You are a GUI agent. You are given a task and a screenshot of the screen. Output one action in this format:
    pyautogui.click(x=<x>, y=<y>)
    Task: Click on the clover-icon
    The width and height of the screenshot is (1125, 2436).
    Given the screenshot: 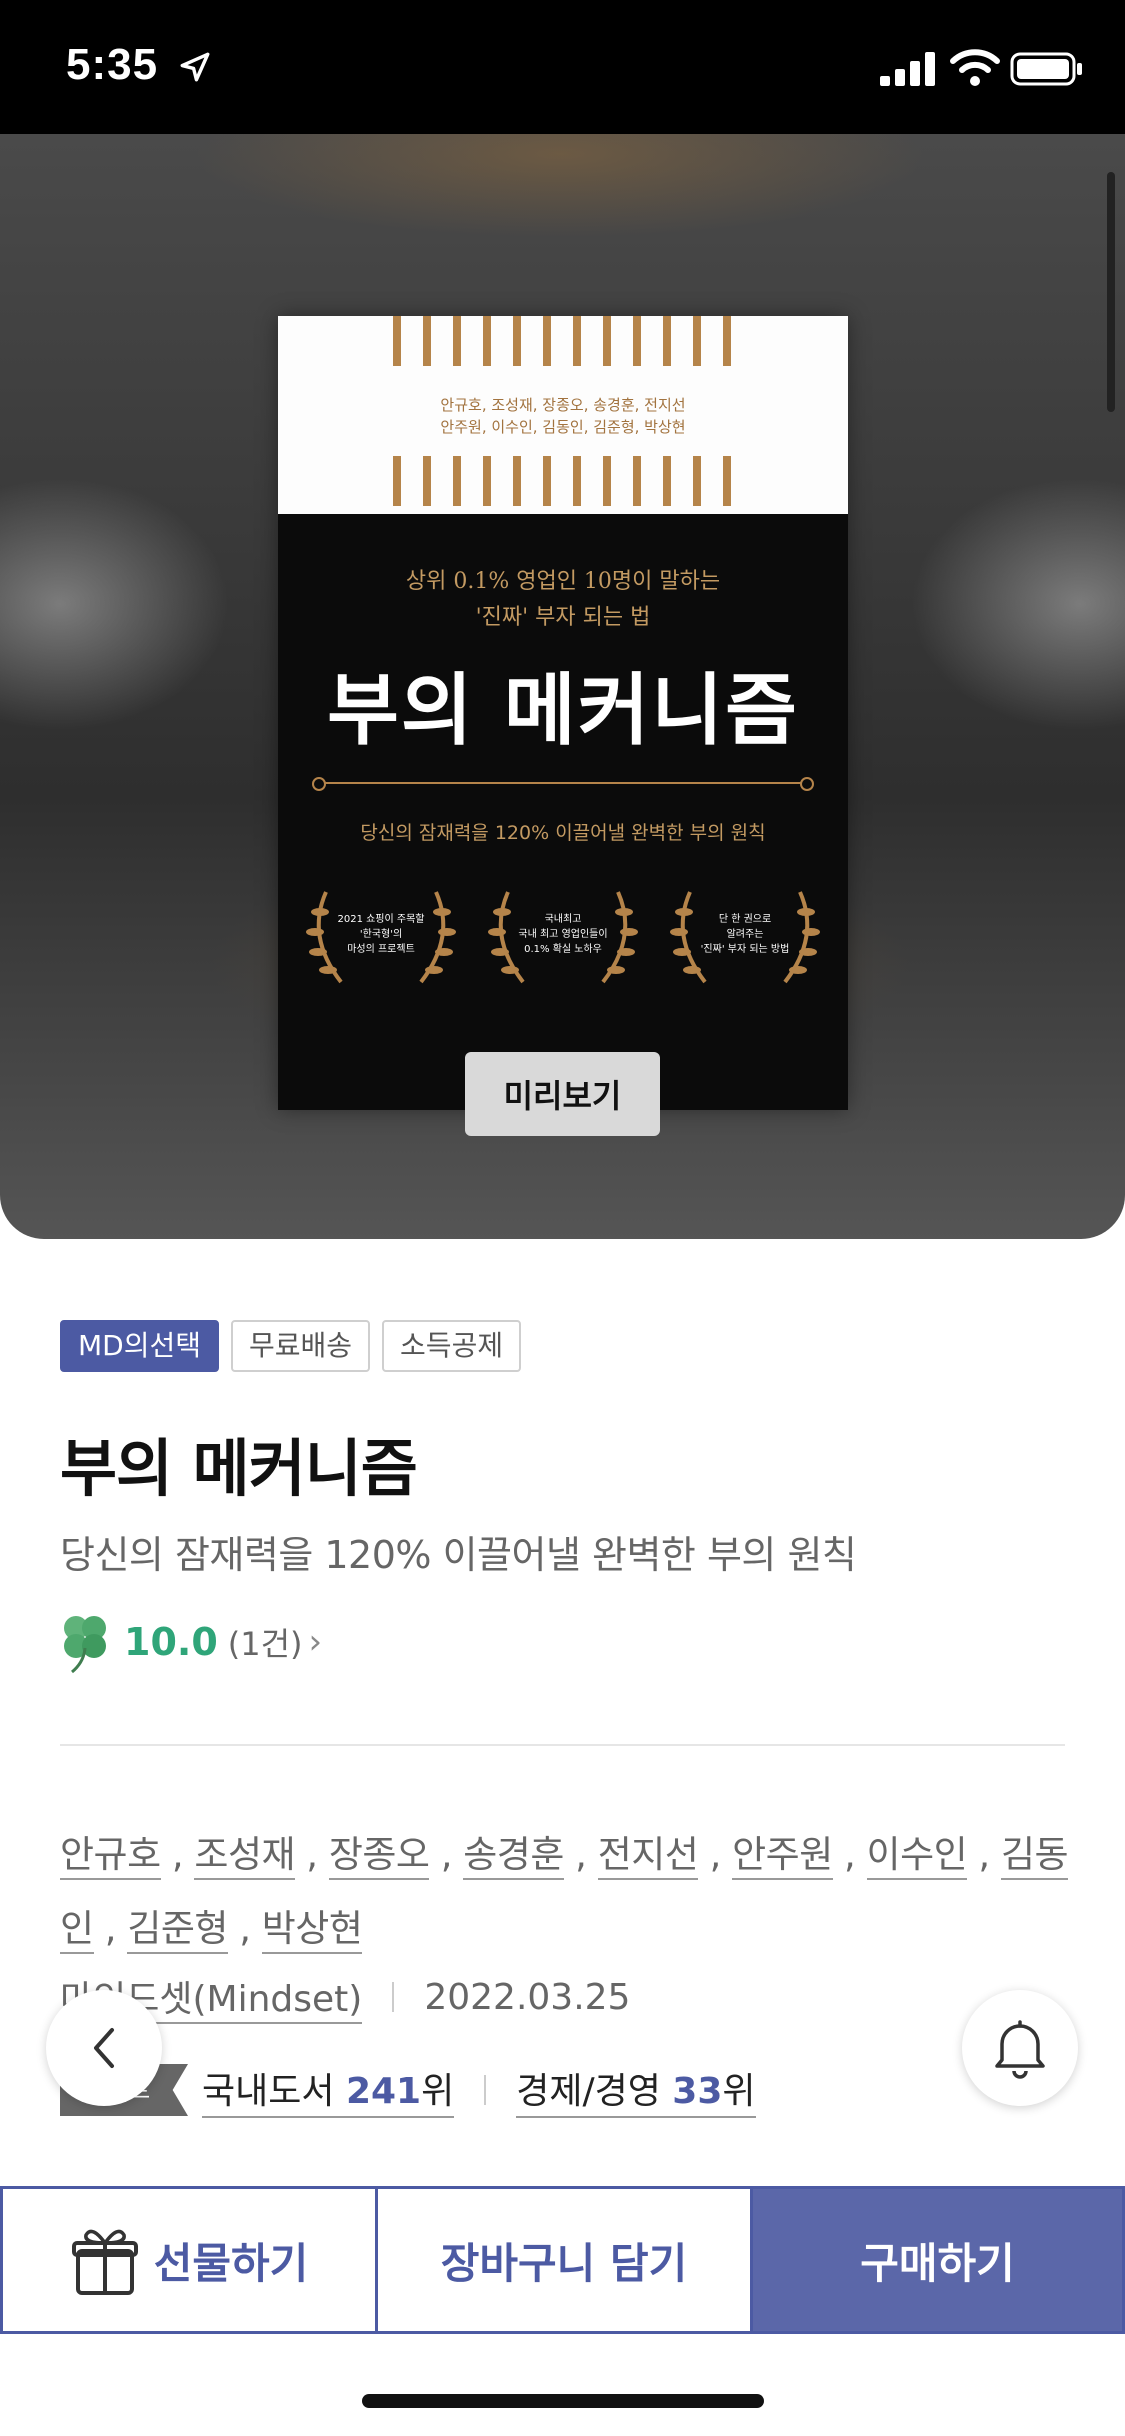 What is the action you would take?
    pyautogui.click(x=85, y=1645)
    